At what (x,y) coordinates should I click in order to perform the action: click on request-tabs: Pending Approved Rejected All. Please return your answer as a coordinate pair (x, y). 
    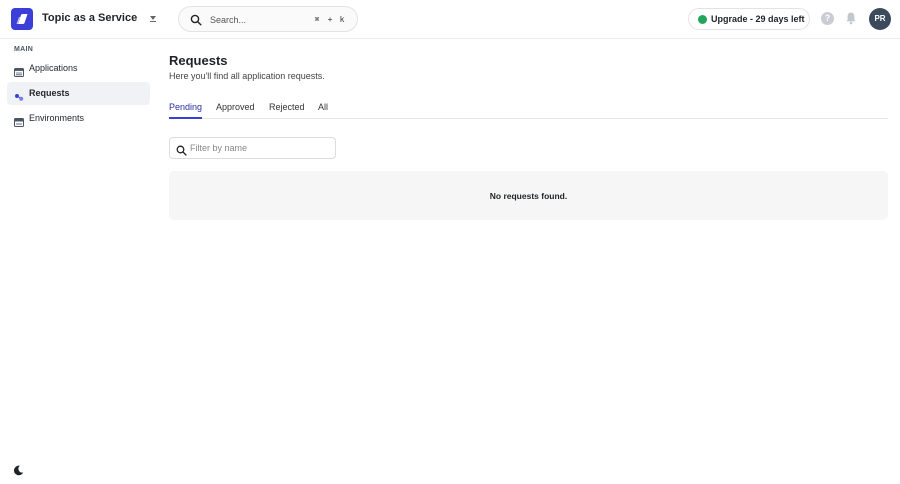
    Looking at the image, I should click on (528, 108).